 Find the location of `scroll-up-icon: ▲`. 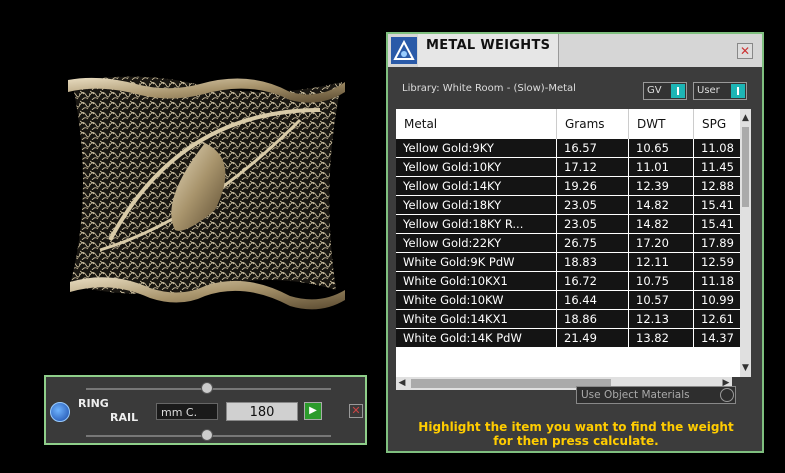

scroll-up-icon: ▲ is located at coordinates (745, 118).